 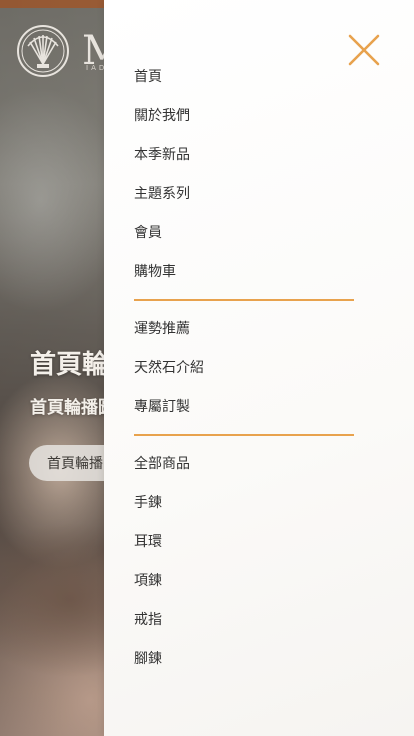 What do you see at coordinates (72, 408) in the screenshot?
I see `hero-subtitle: 首頁輪播圖` at bounding box center [72, 408].